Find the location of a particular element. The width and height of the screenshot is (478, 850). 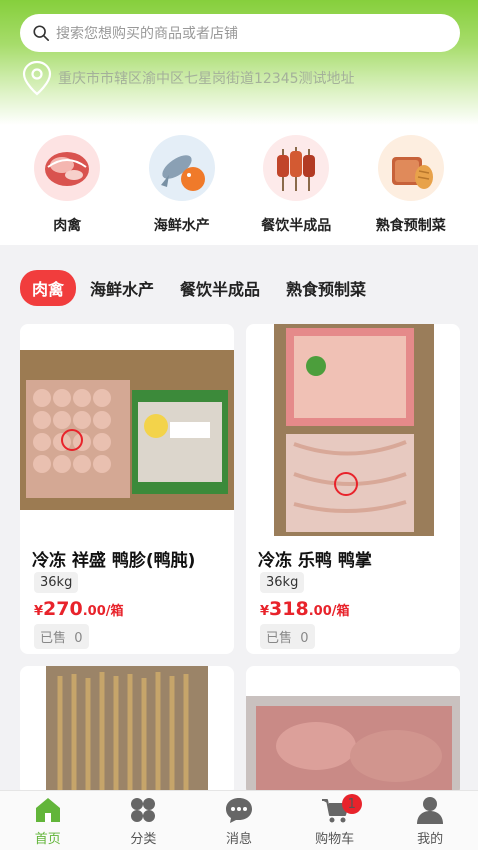

tab-message: 消息 is located at coordinates (239, 820).